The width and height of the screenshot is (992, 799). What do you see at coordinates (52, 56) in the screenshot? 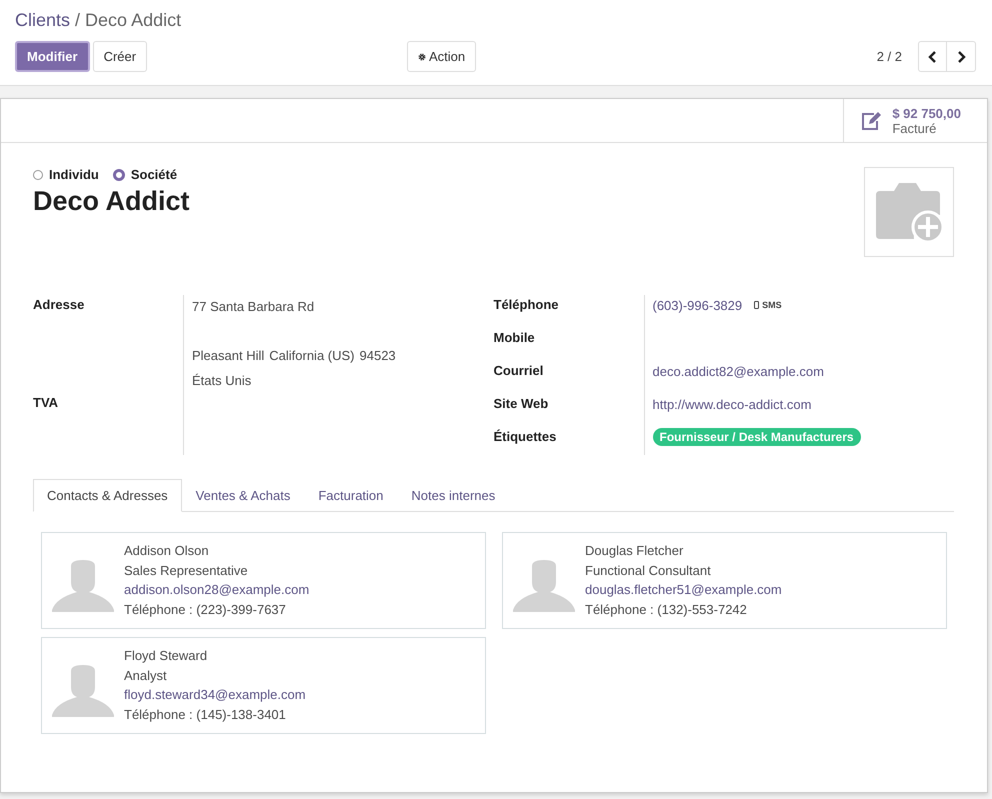
I see `edit-button: Modifier` at bounding box center [52, 56].